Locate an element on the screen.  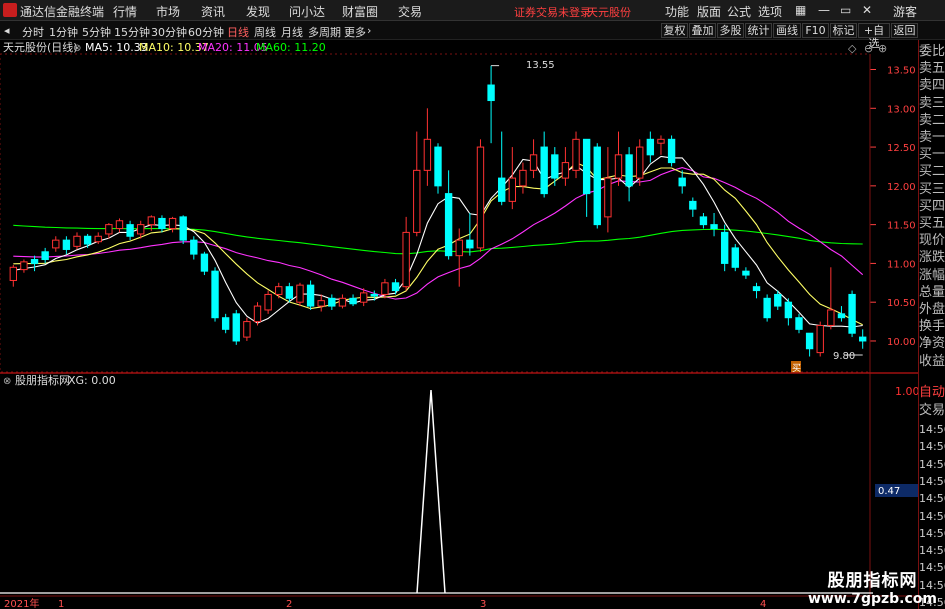
diamond-icon: ◇ is located at coordinates (852, 48).